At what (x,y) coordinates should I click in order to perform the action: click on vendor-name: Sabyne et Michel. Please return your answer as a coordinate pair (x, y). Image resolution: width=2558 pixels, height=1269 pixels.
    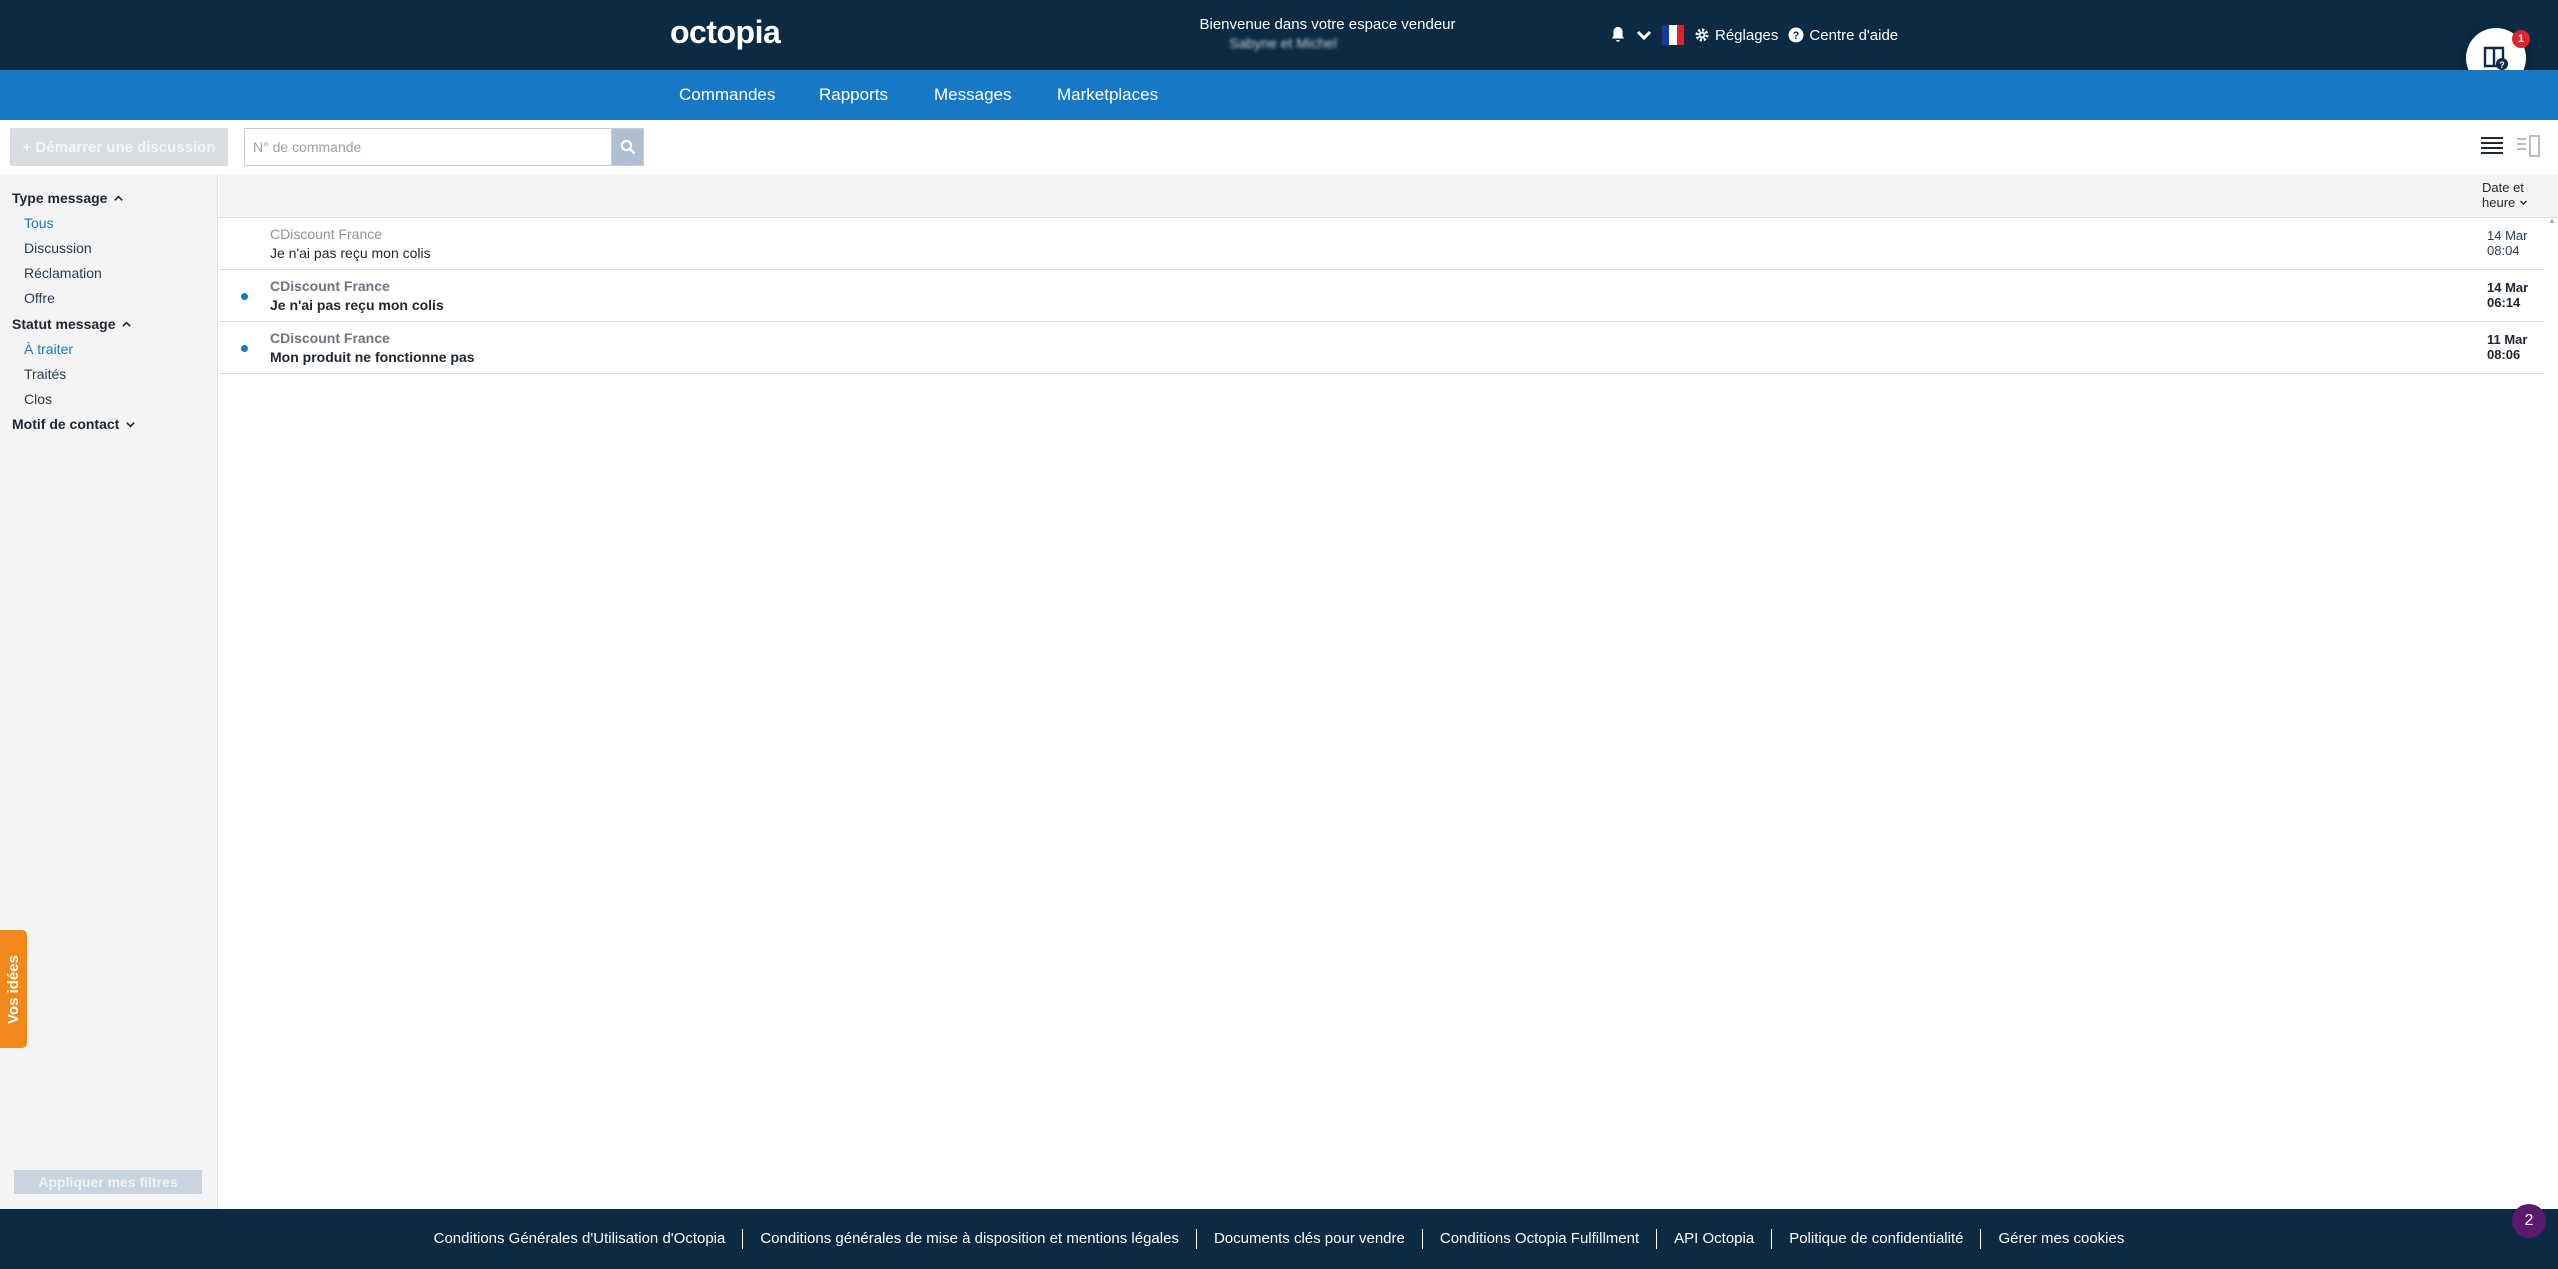
    Looking at the image, I should click on (1283, 44).